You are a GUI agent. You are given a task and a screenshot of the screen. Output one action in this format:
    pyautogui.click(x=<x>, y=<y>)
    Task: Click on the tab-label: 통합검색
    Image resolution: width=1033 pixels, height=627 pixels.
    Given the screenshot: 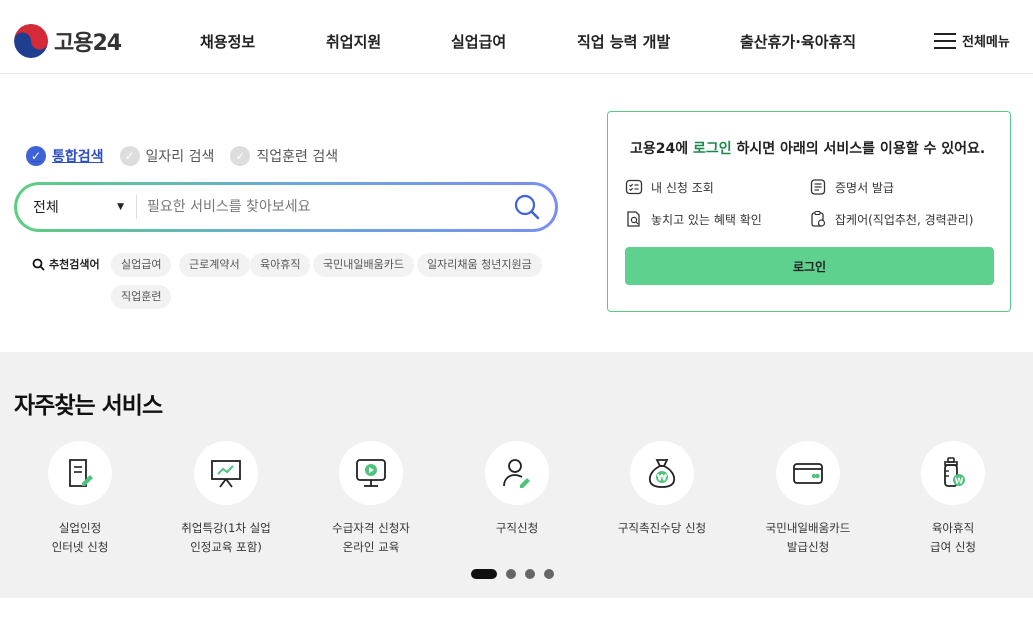 What is the action you would take?
    pyautogui.click(x=78, y=157)
    